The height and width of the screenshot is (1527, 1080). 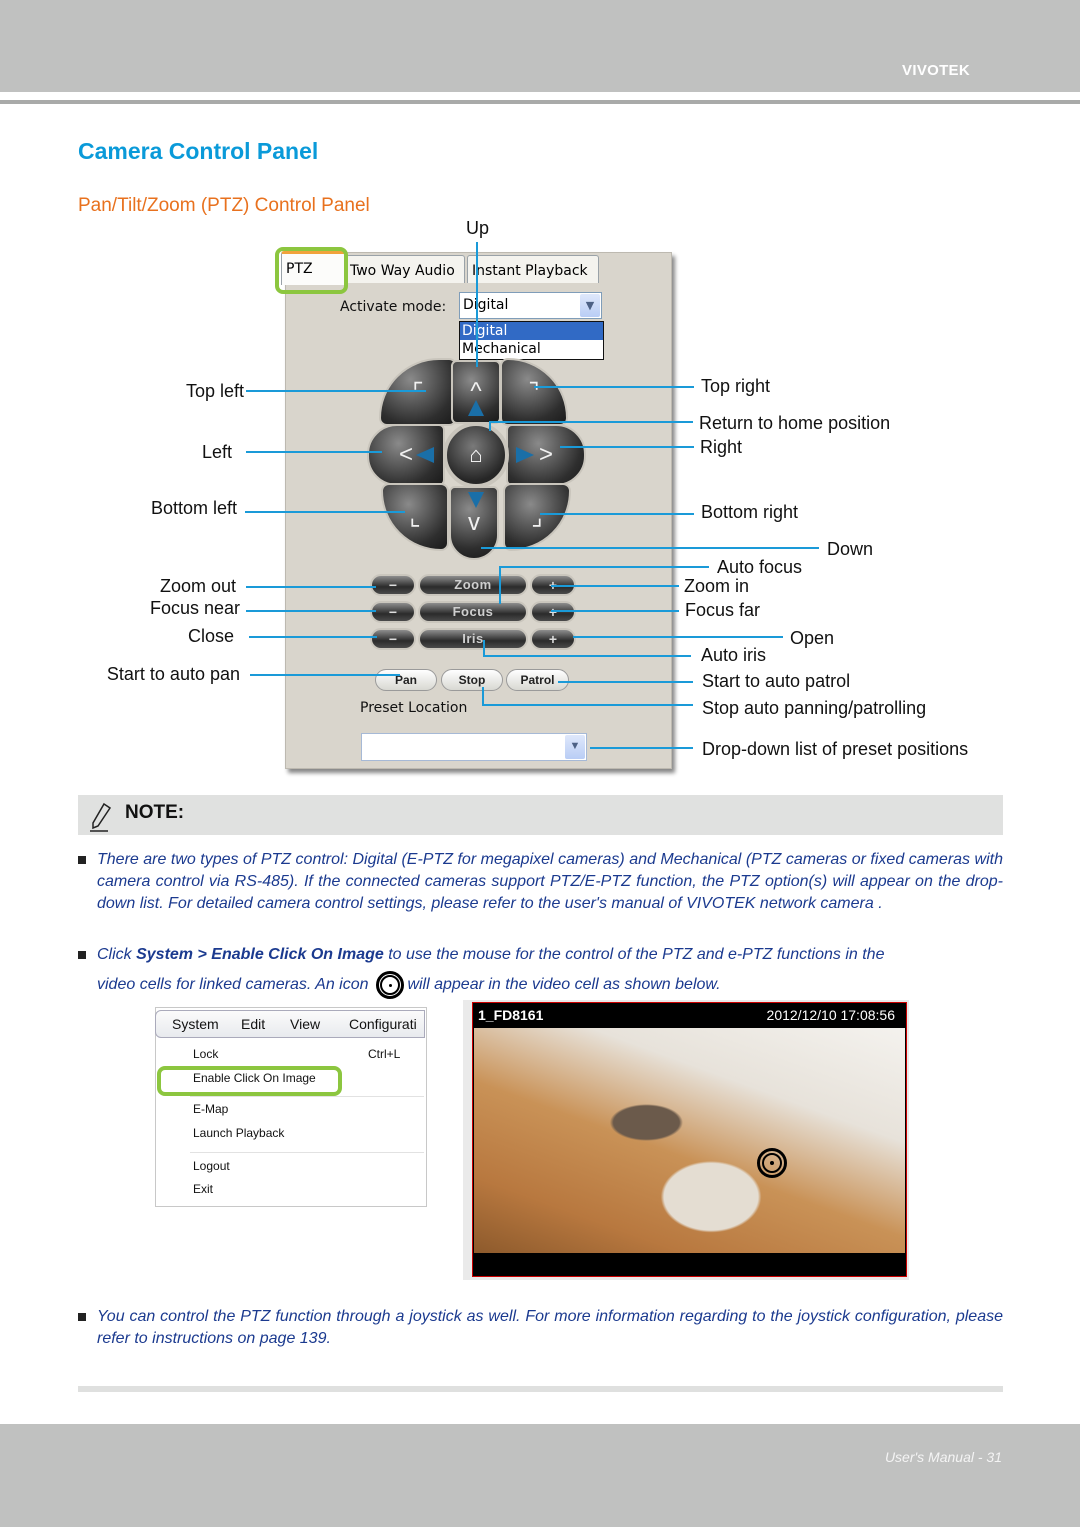 What do you see at coordinates (540, 1475) in the screenshot?
I see `page-footer` at bounding box center [540, 1475].